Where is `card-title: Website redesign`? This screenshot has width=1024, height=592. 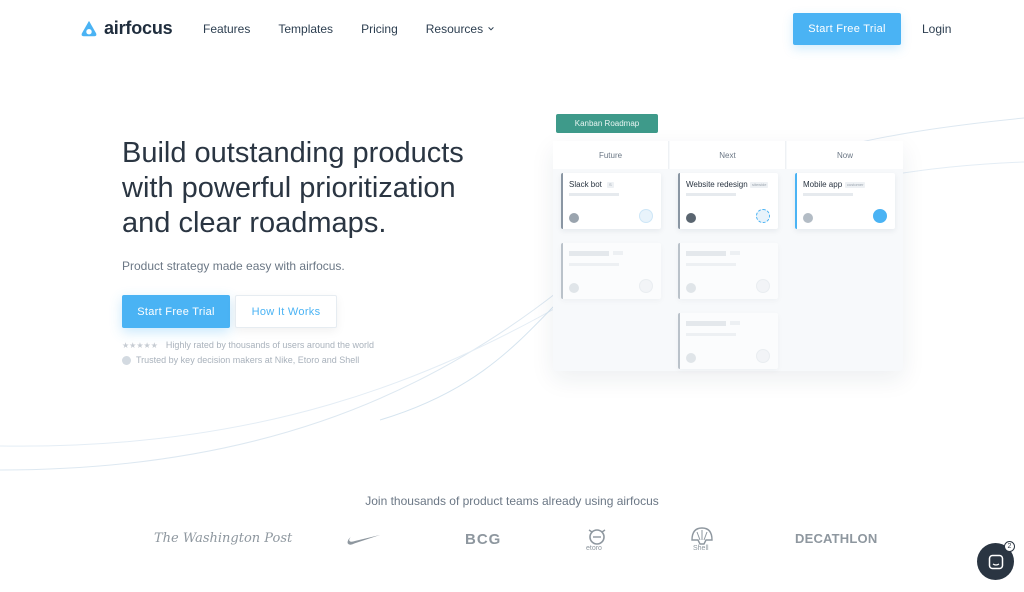
card-title: Website redesign is located at coordinates (717, 184).